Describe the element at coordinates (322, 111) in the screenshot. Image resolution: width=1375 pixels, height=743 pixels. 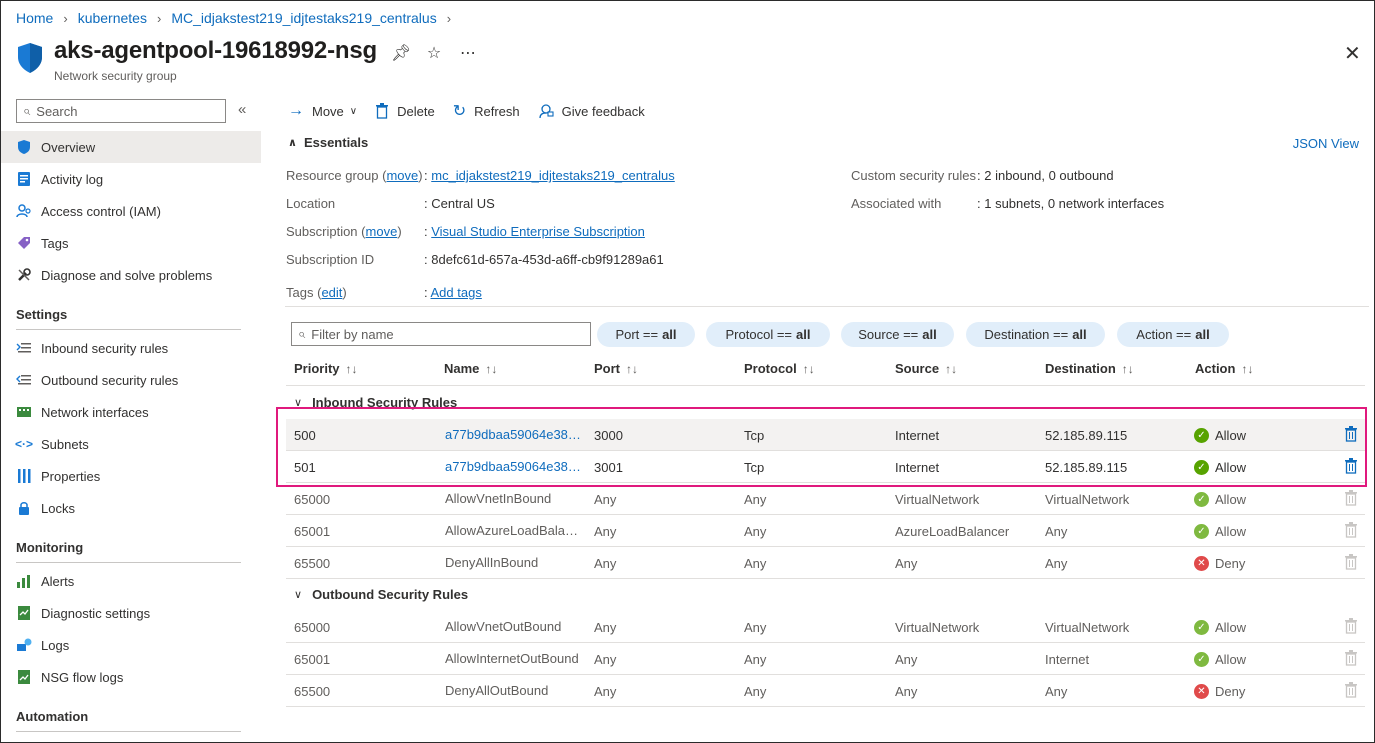
I see `move-button: → Move ∨` at that location.